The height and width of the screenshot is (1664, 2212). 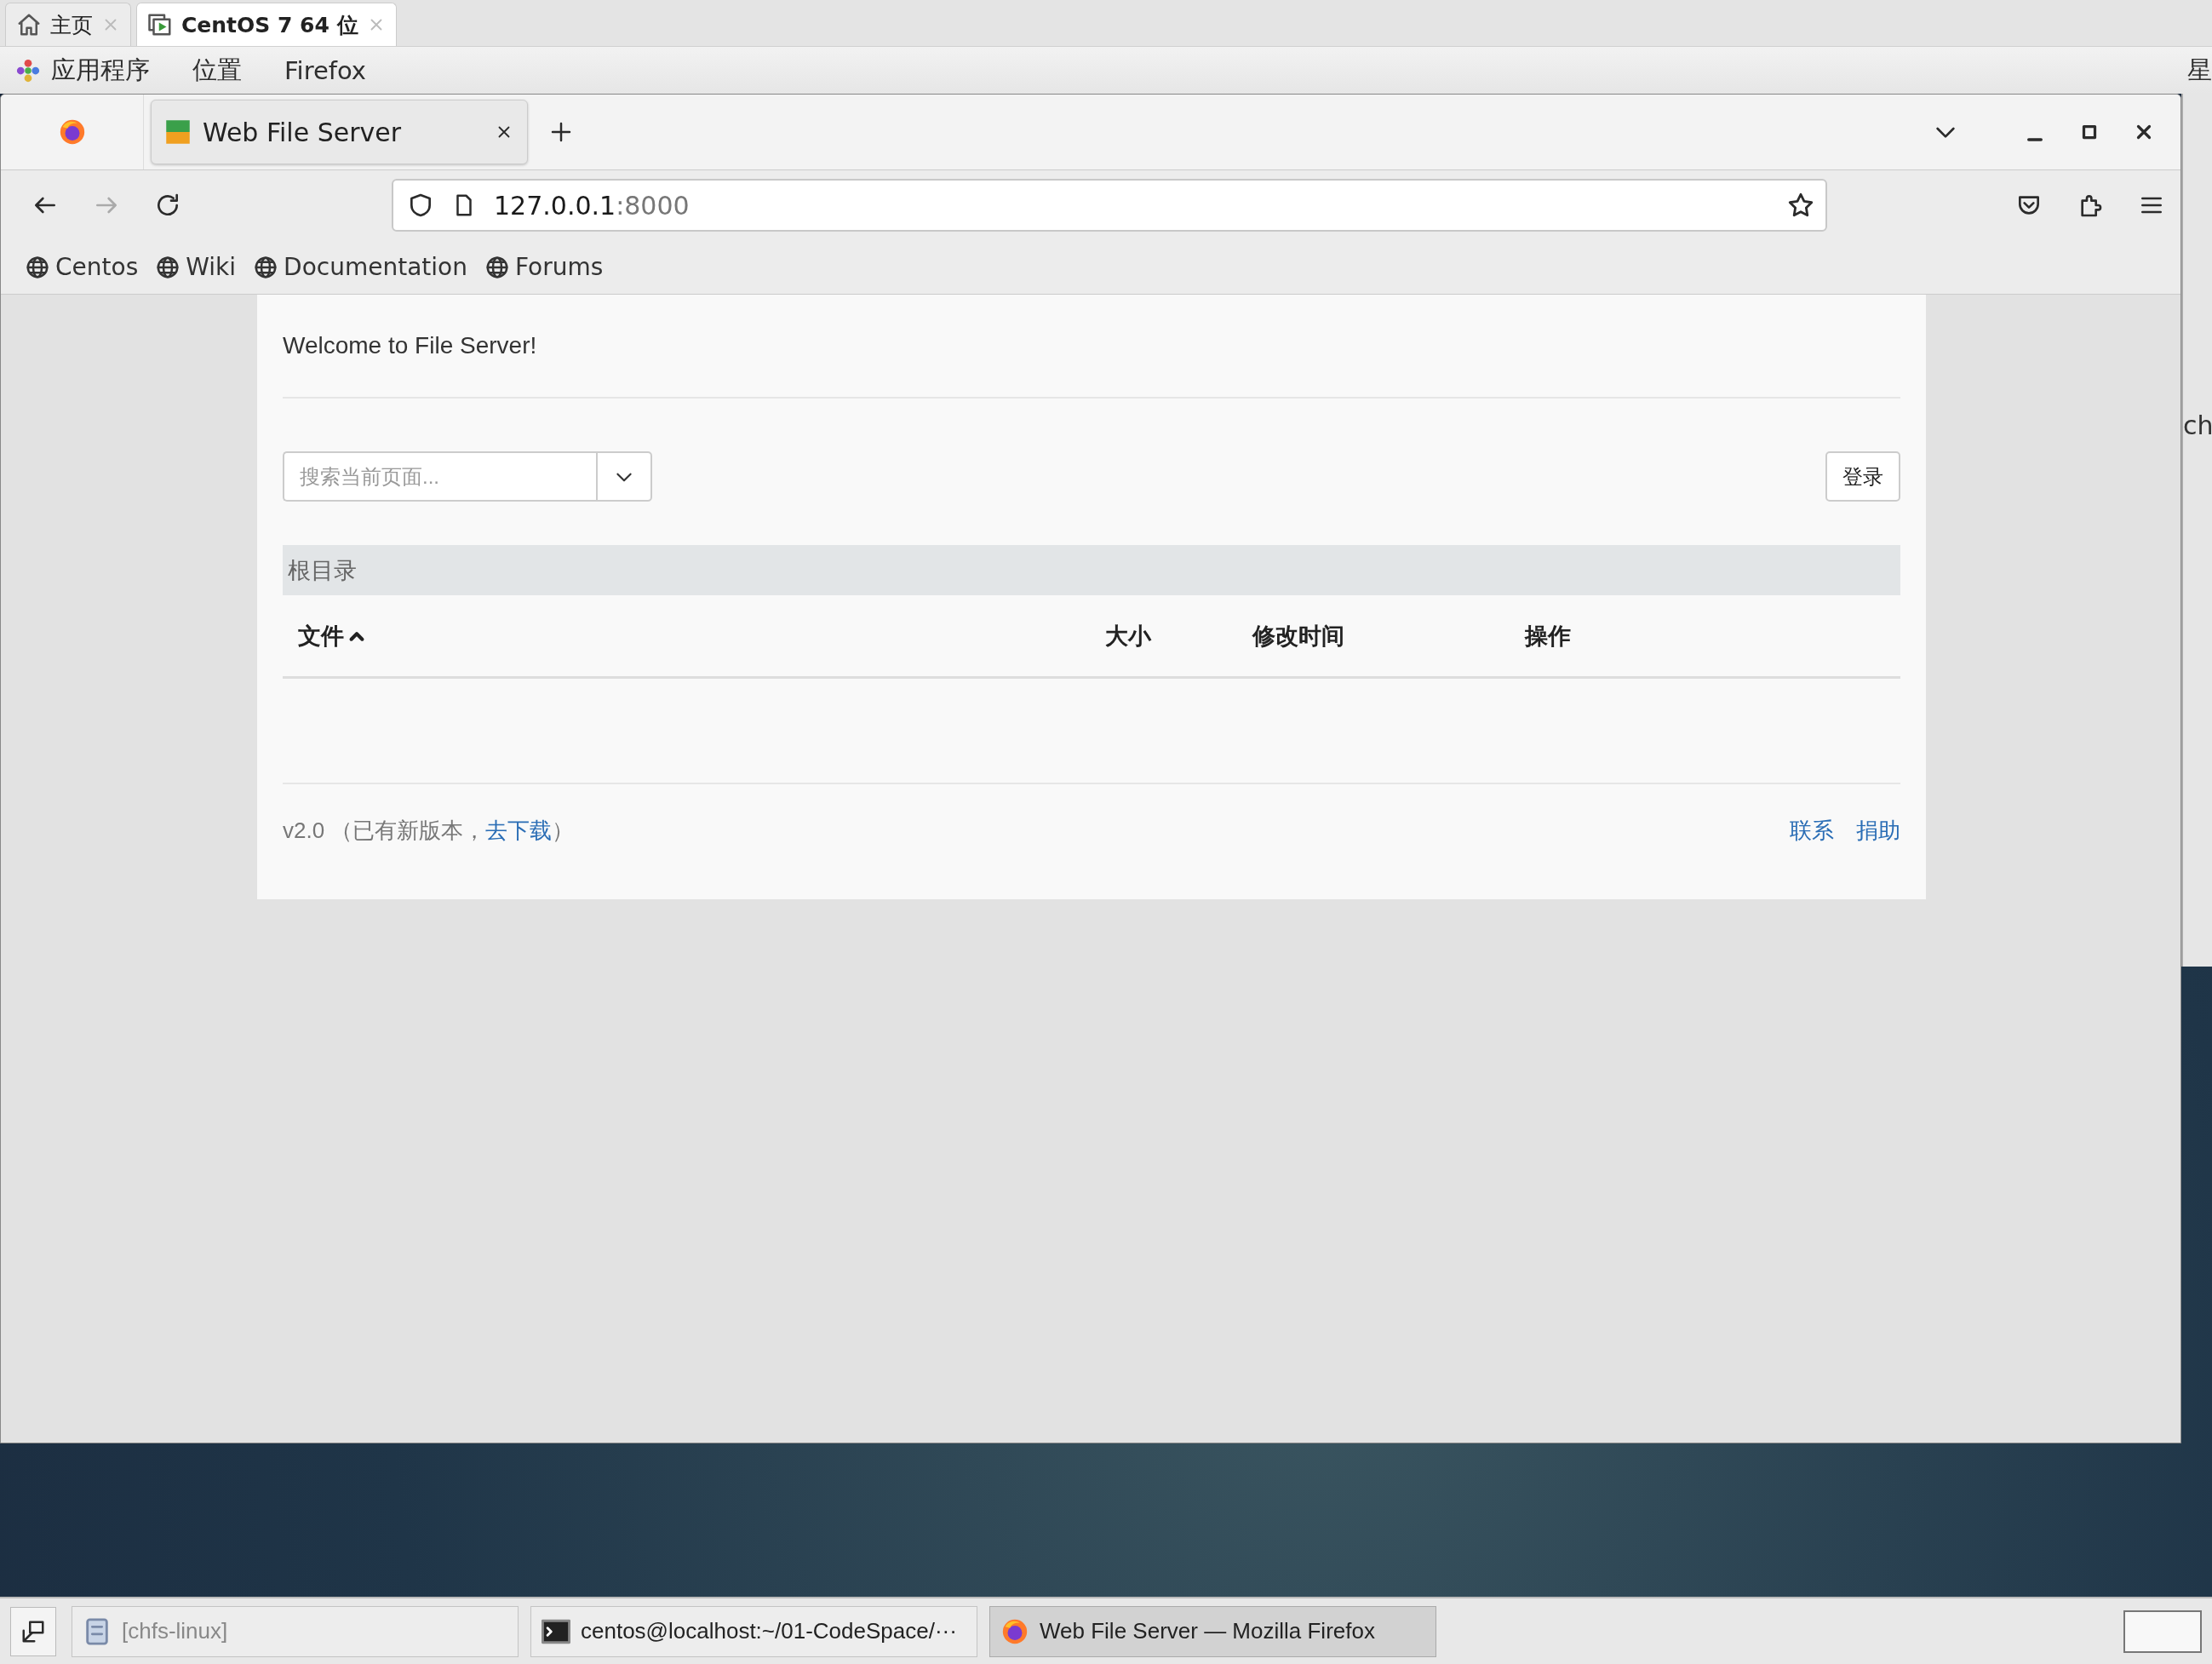 What do you see at coordinates (322, 570) in the screenshot?
I see `breadcrumb-item: 根目录` at bounding box center [322, 570].